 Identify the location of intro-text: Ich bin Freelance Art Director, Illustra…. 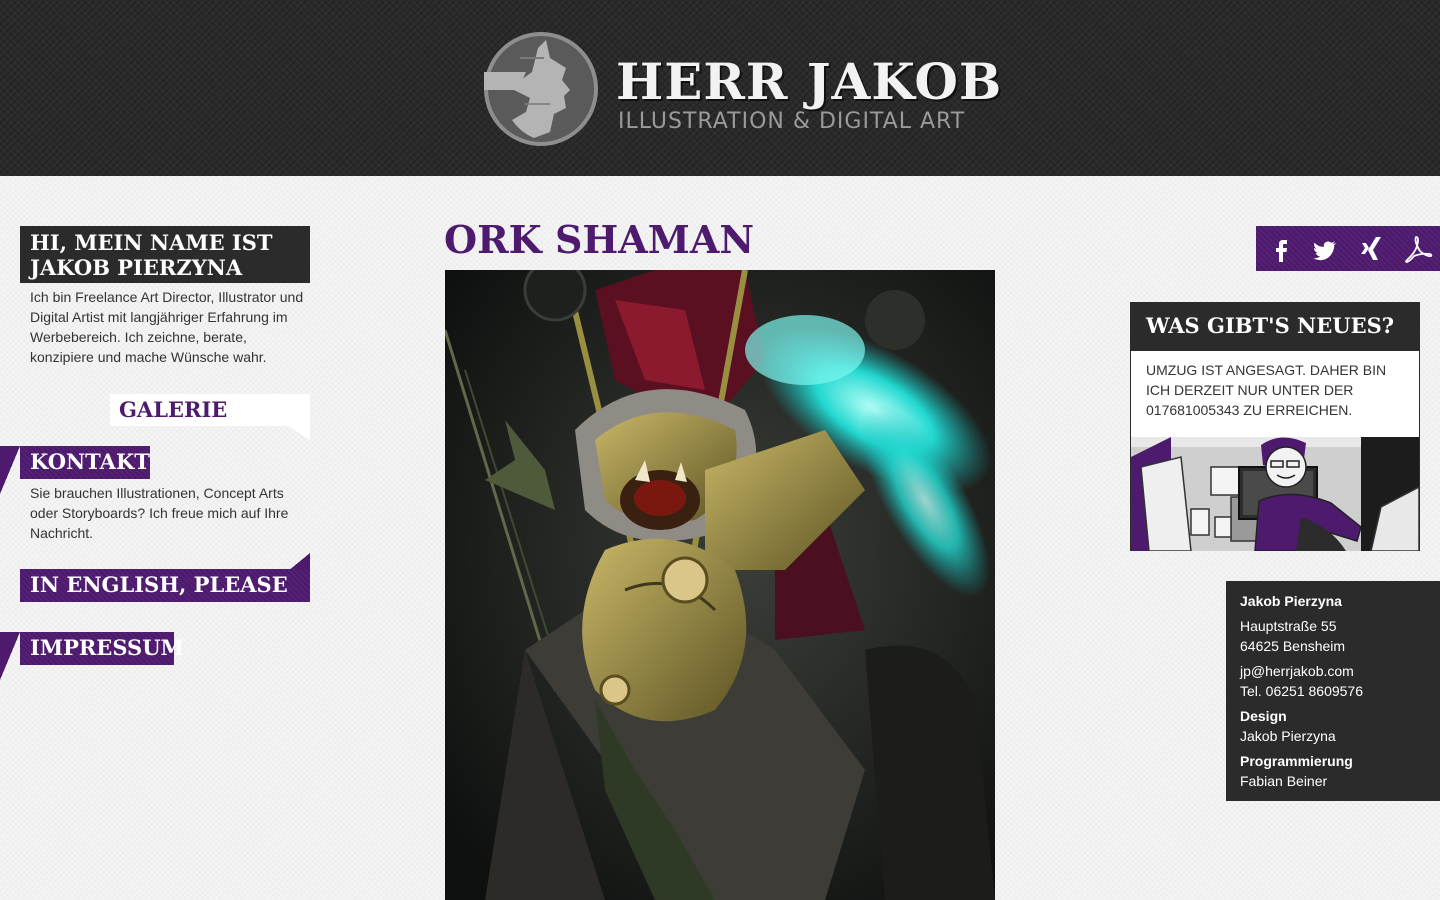
(167, 327).